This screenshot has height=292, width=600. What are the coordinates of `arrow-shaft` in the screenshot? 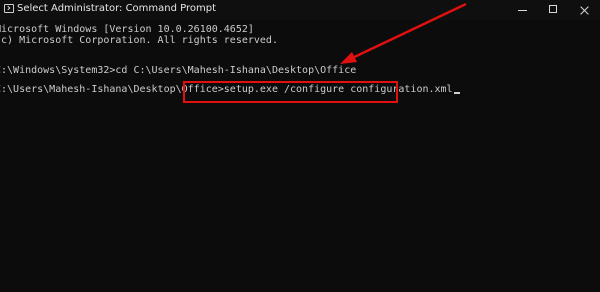 It's located at (407, 32).